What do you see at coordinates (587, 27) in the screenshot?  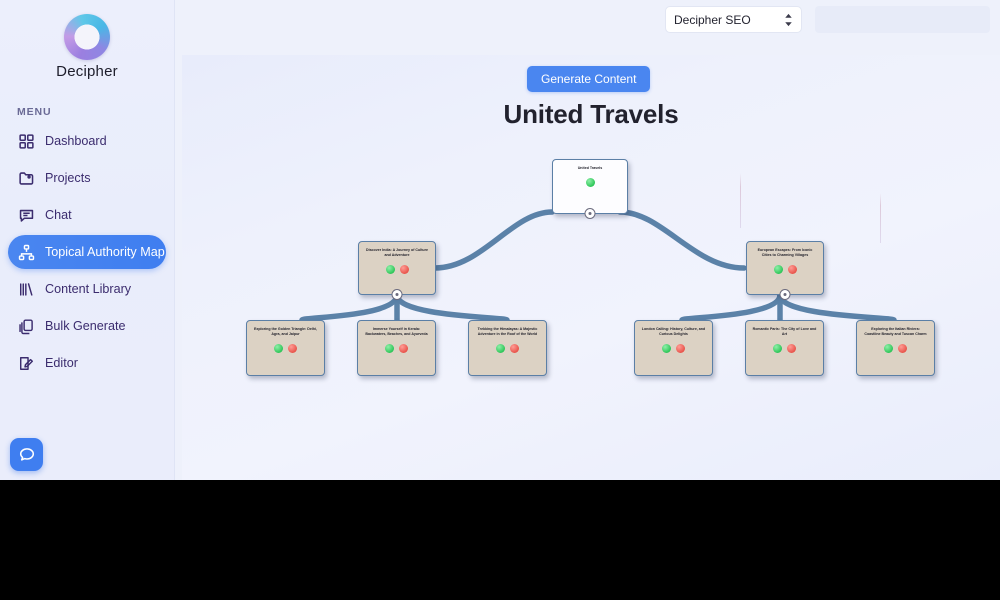 I see `top-header: Decipher SEO` at bounding box center [587, 27].